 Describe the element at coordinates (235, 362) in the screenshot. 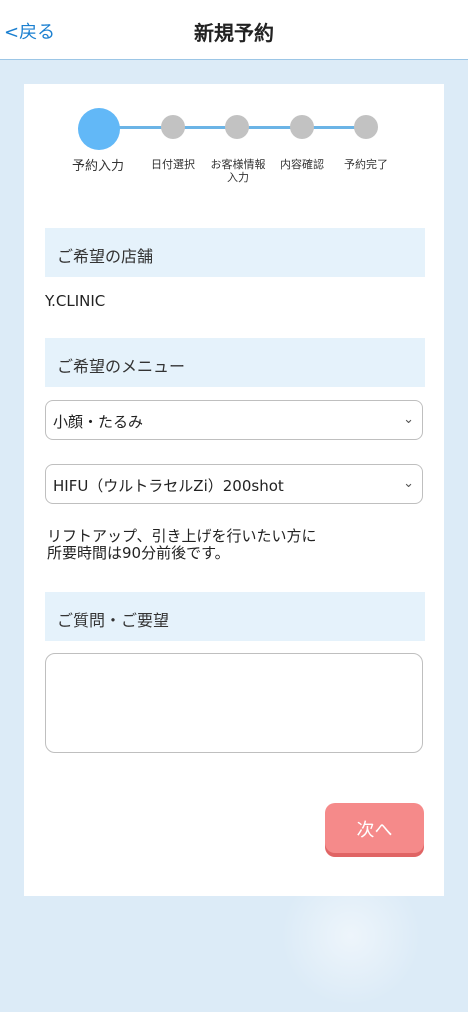

I see `menu-section-heading: ご希望のメニュー` at that location.